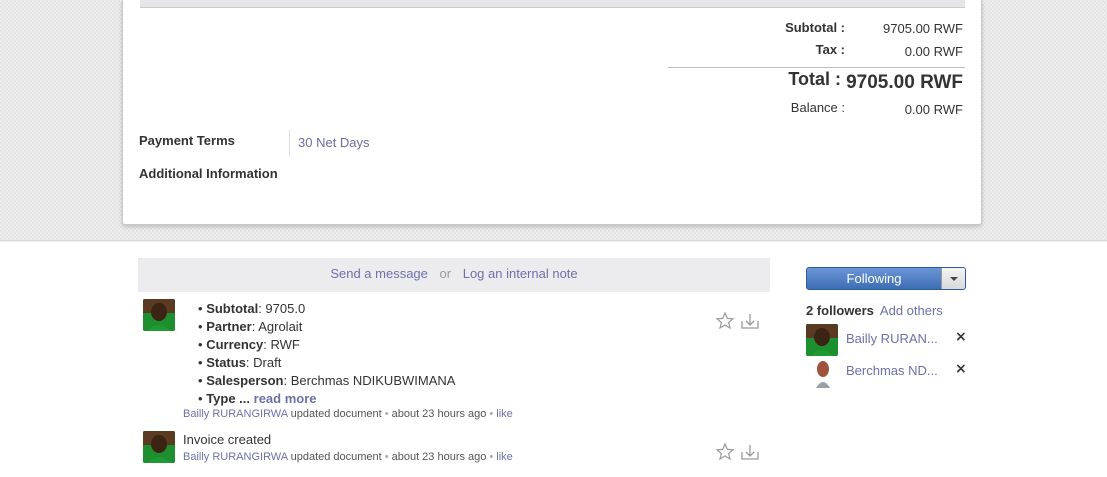 The height and width of the screenshot is (477, 1107). I want to click on subtotal-value: 9705.00 RWF, so click(923, 28).